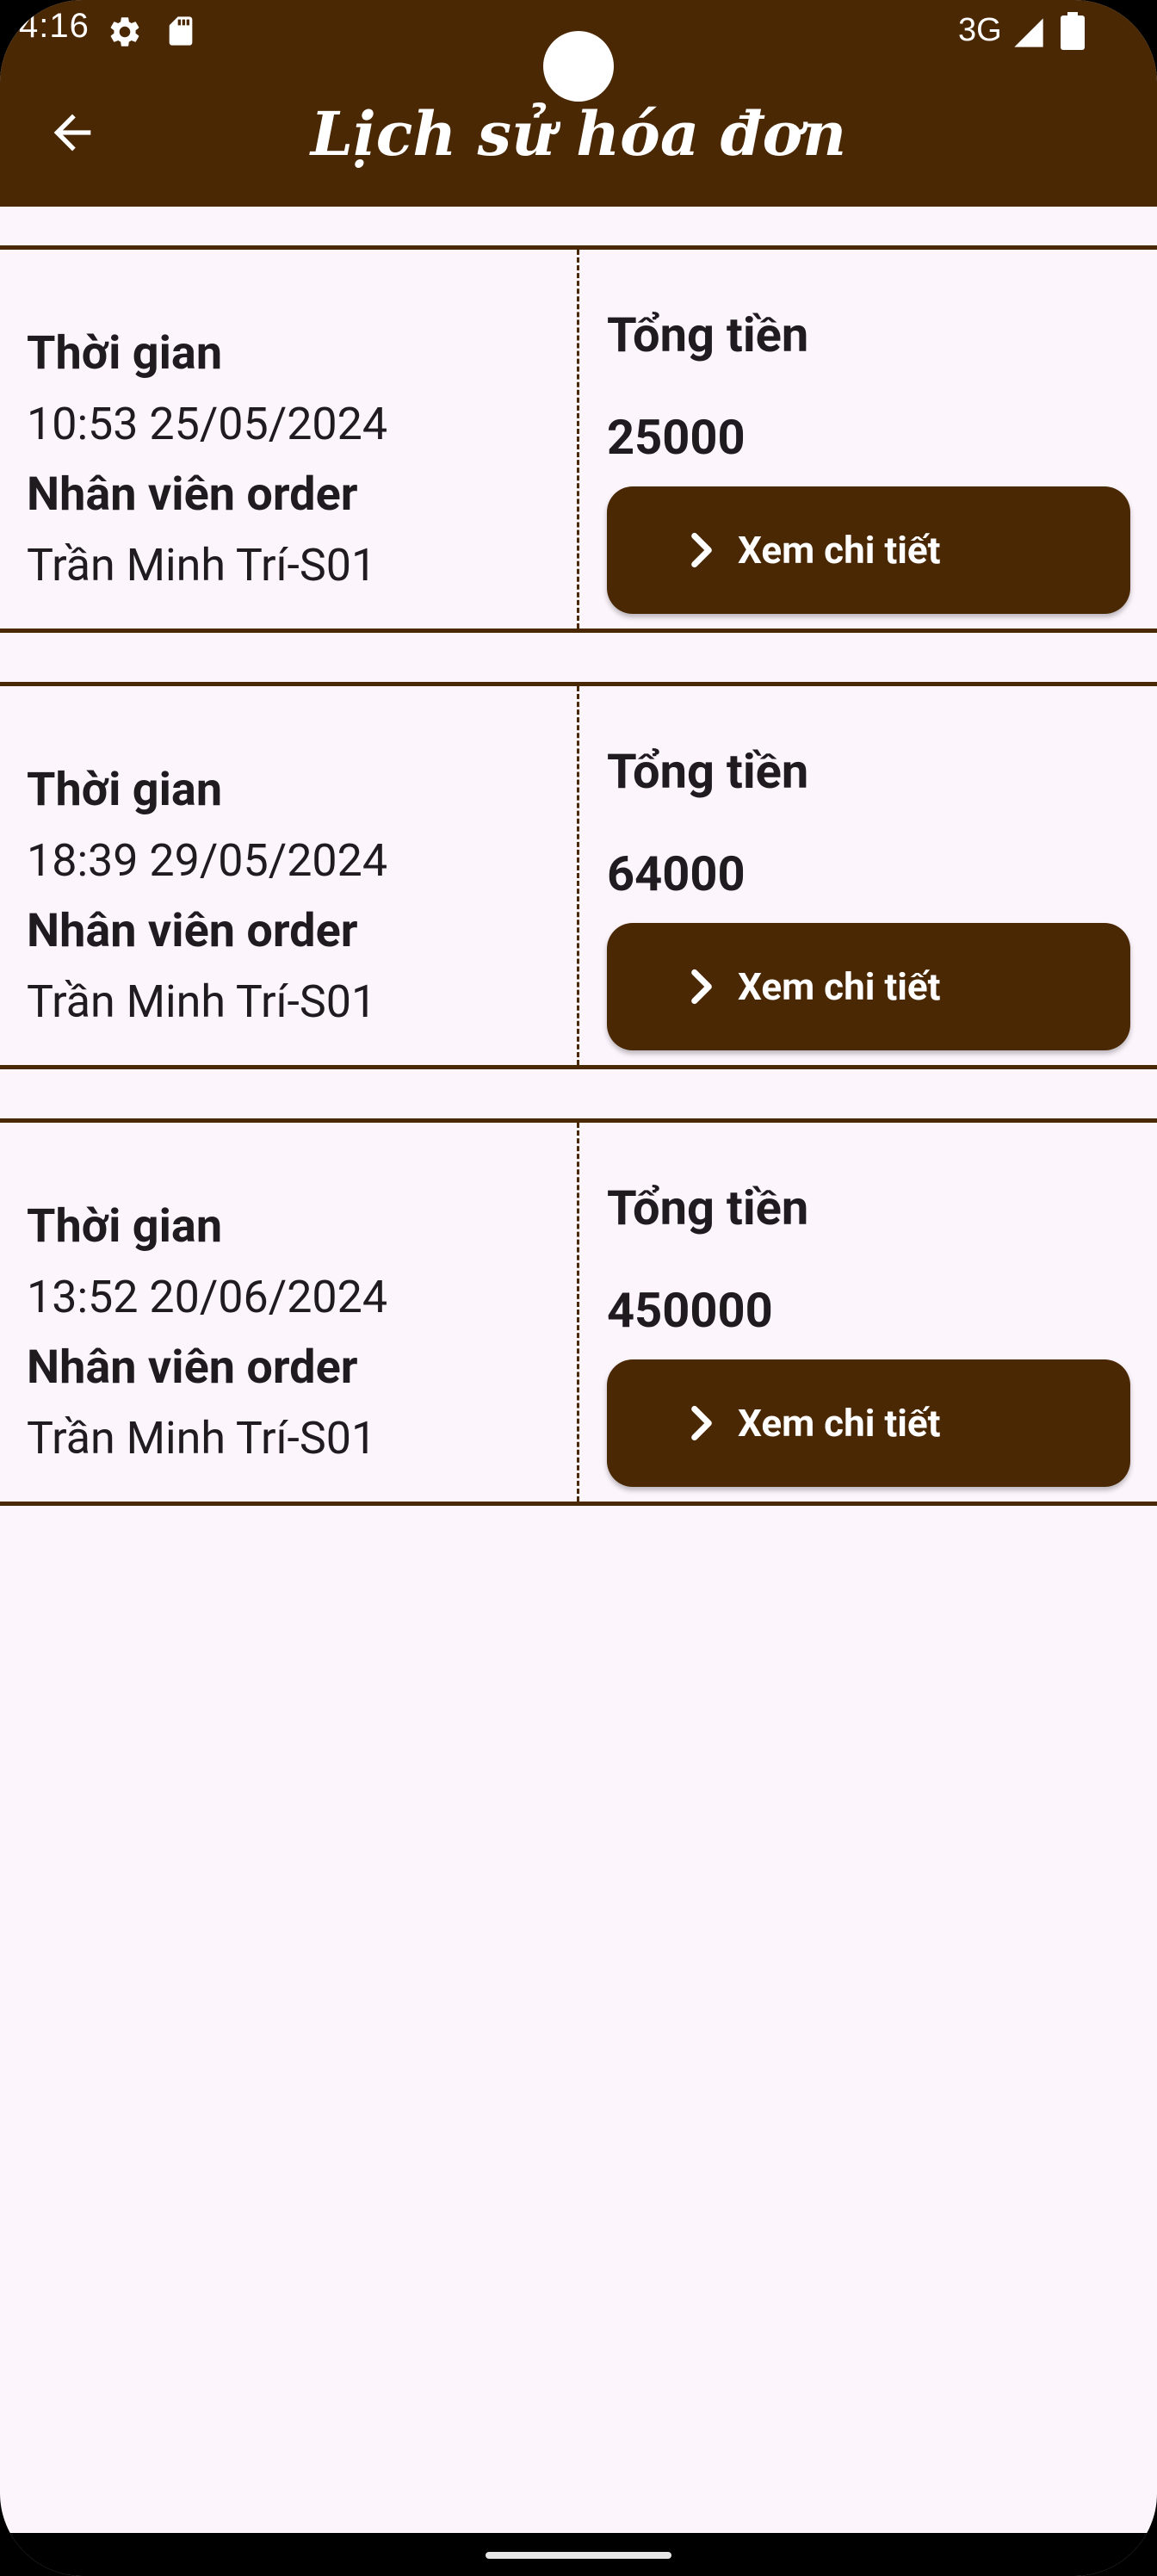 The height and width of the screenshot is (2576, 1157). Describe the element at coordinates (980, 30) in the screenshot. I see `network-type: 3G` at that location.